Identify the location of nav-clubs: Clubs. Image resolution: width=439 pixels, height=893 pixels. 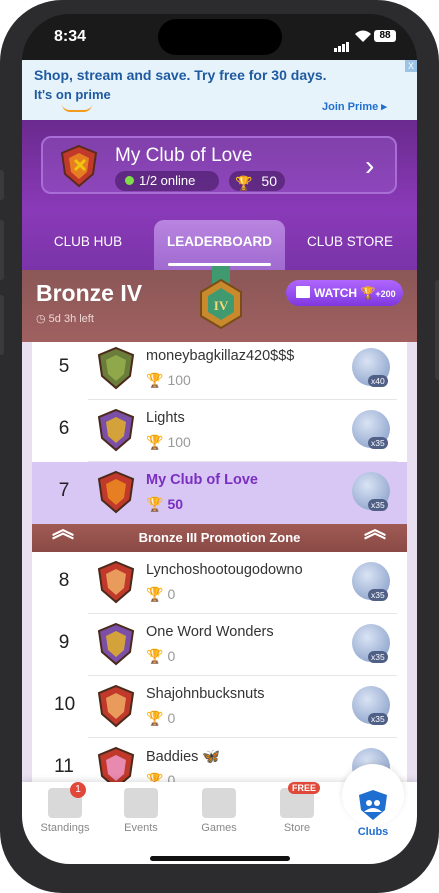
(373, 813).